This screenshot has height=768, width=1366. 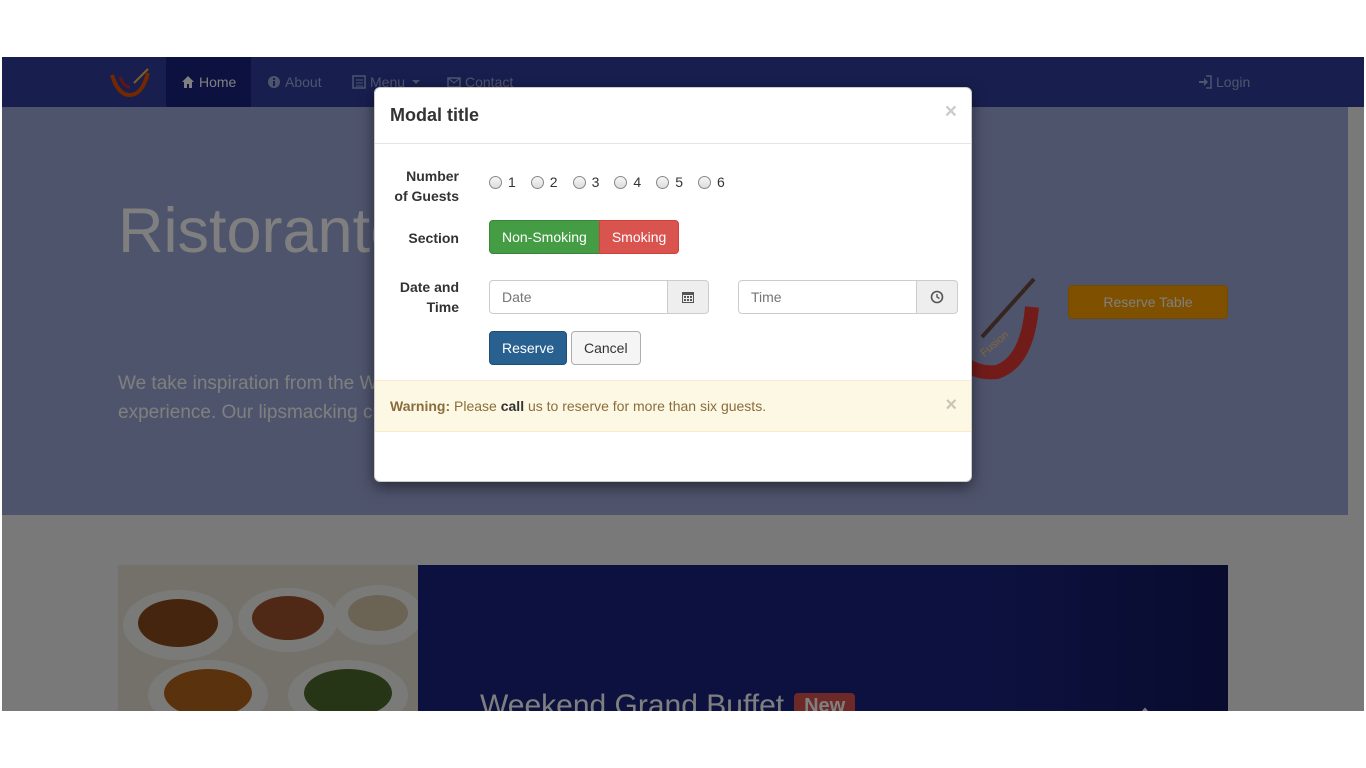 What do you see at coordinates (475, 406) in the screenshot?
I see `warning-text-before: Please` at bounding box center [475, 406].